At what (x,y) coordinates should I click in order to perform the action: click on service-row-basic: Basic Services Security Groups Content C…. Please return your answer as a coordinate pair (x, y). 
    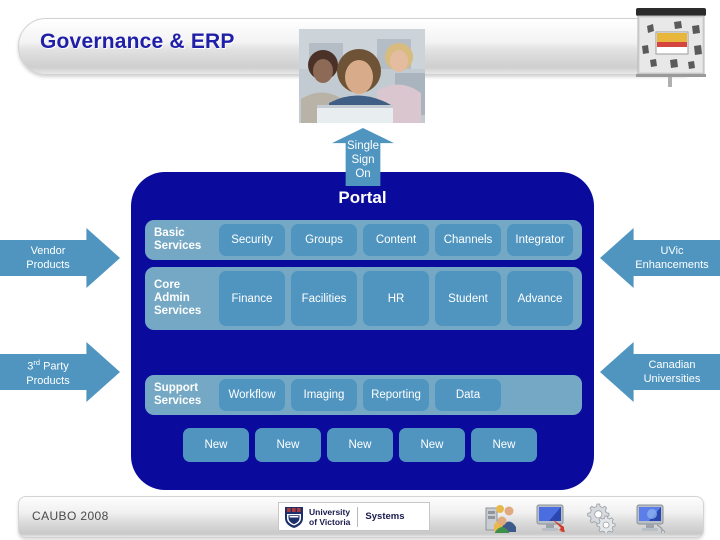
    Looking at the image, I should click on (363, 240).